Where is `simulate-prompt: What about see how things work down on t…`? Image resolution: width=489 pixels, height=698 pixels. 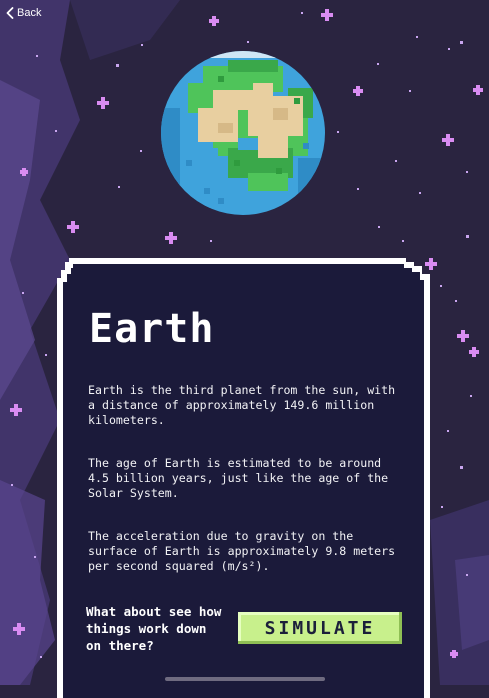 simulate-prompt: What about see how things work down on t… is located at coordinates (154, 628).